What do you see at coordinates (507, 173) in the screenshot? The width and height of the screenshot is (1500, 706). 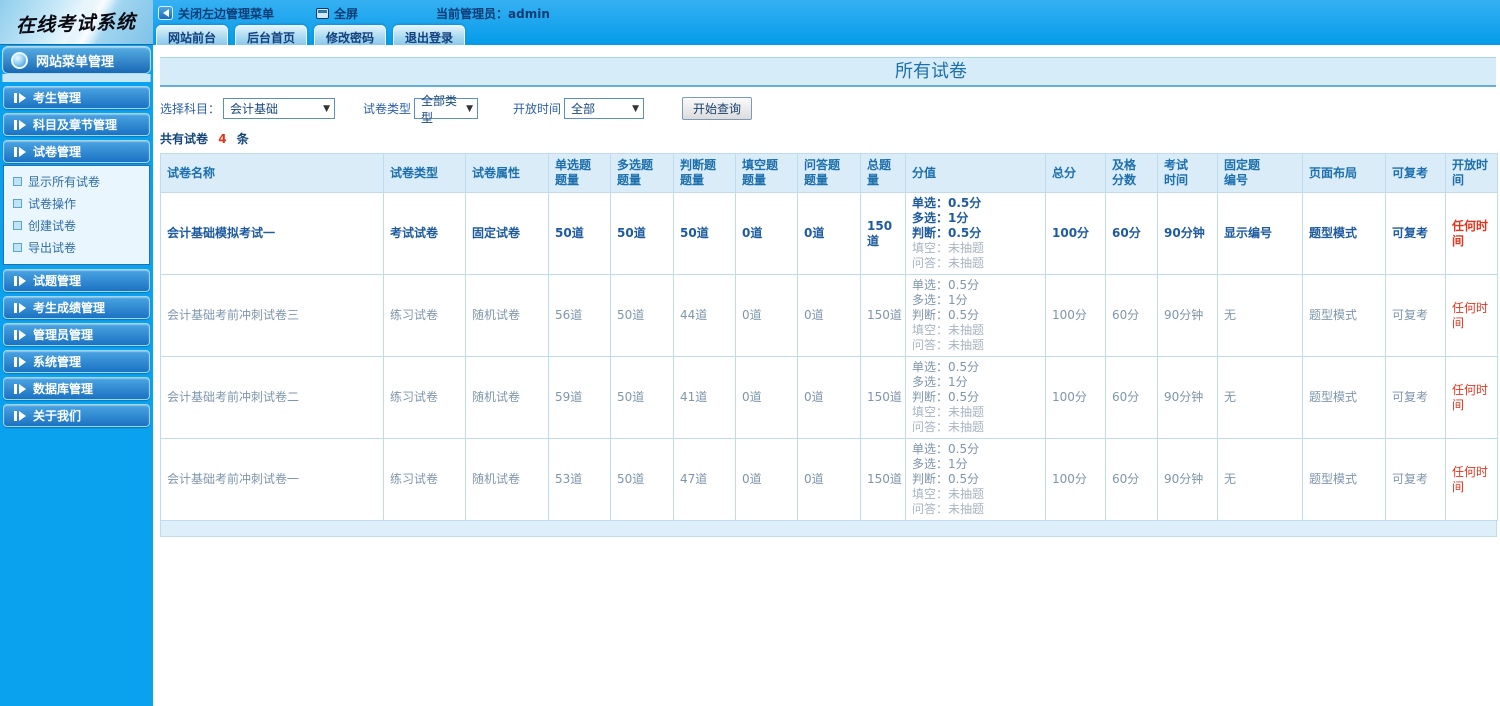 I see `column-header: 试卷属性` at bounding box center [507, 173].